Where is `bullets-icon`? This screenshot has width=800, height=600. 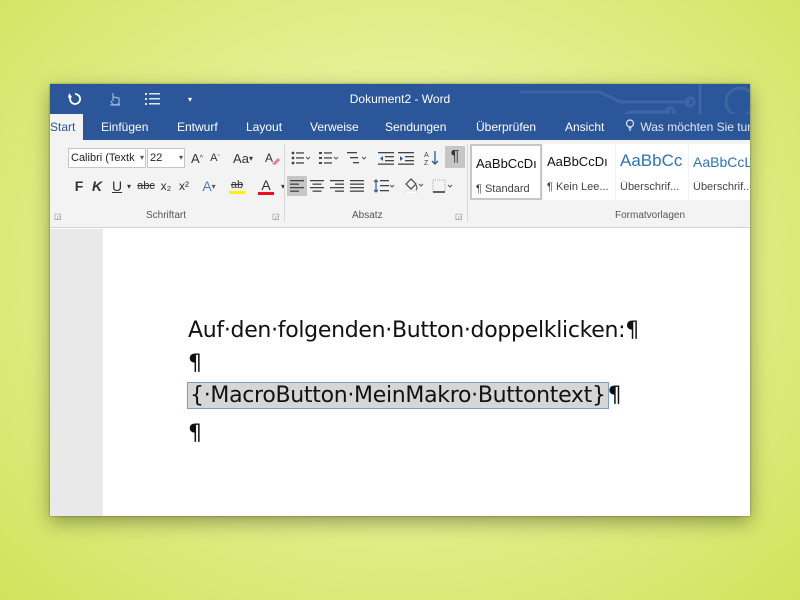
bullets-icon is located at coordinates (301, 158).